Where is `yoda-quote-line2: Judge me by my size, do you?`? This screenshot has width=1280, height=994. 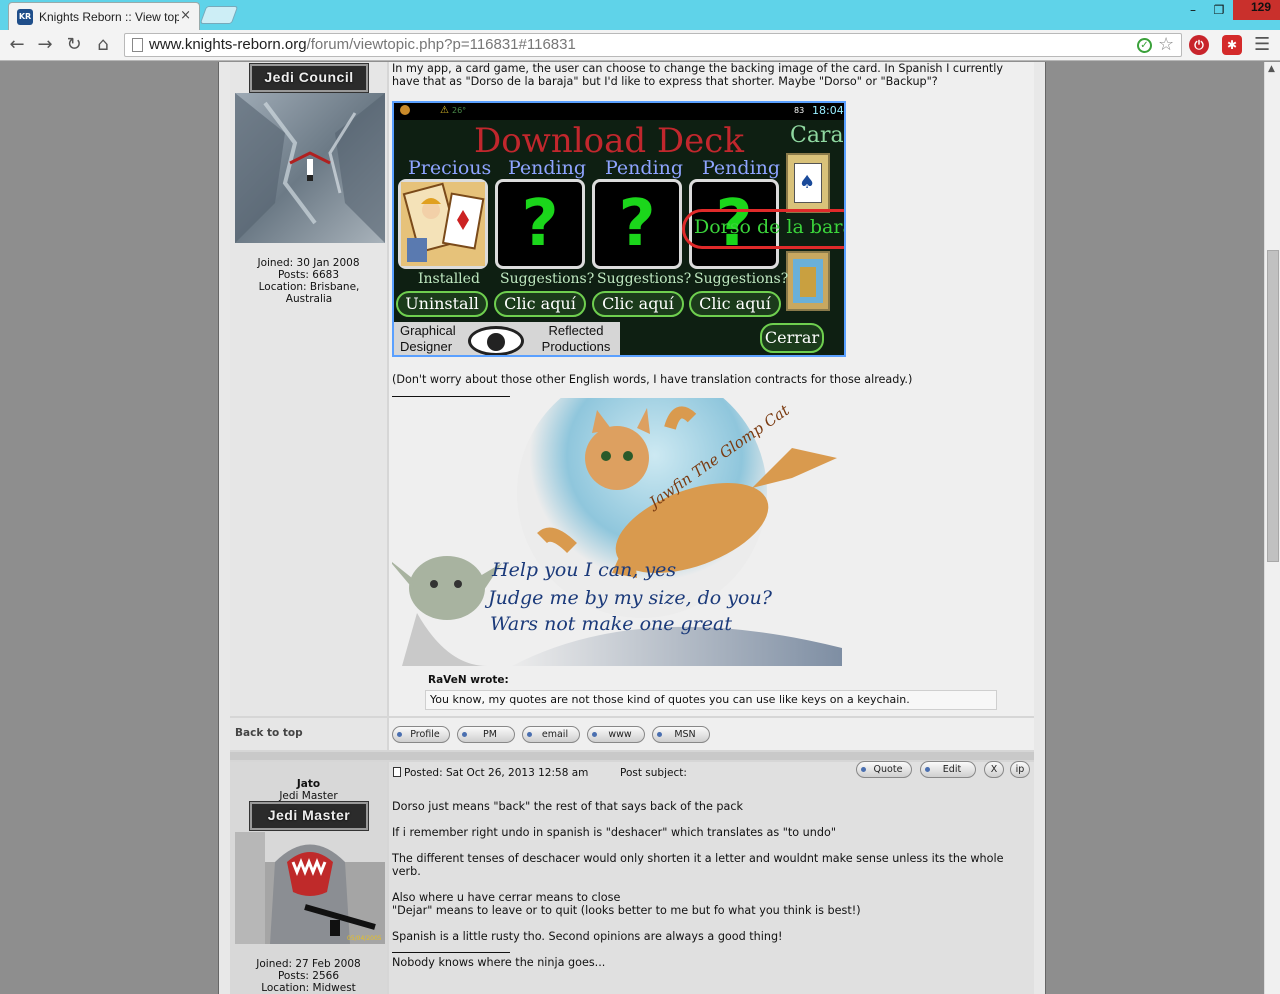 yoda-quote-line2: Judge me by my size, do you? is located at coordinates (628, 598).